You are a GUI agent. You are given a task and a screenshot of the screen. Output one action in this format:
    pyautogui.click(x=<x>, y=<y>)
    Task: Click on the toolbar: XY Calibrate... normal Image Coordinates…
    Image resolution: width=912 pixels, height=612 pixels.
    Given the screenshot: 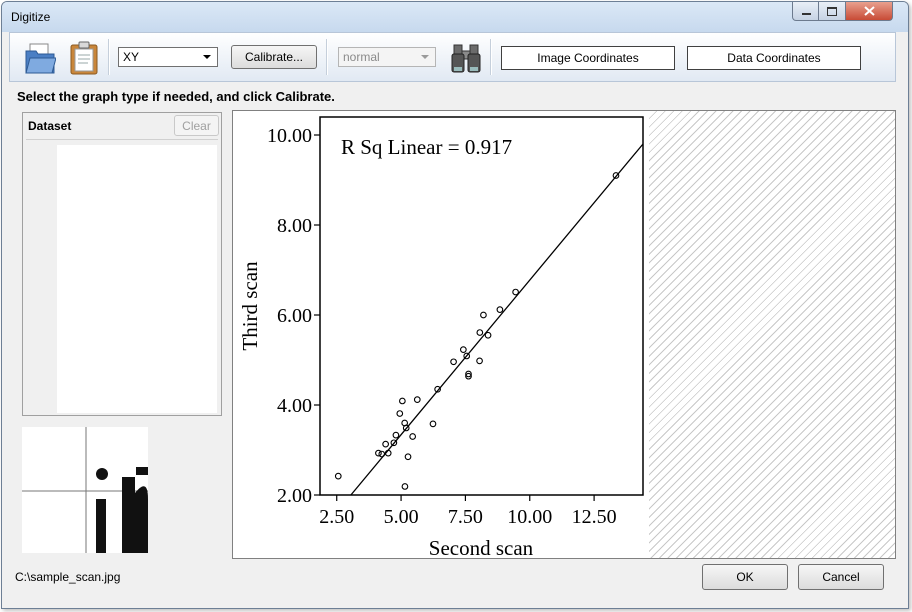 What is the action you would take?
    pyautogui.click(x=452, y=57)
    